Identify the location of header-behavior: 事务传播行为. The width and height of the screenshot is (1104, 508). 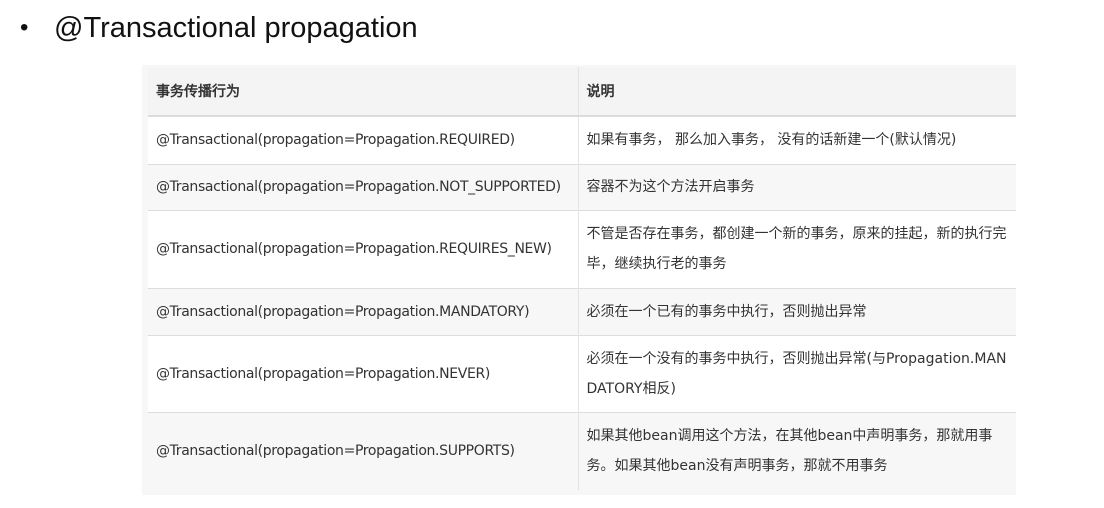
(363, 92).